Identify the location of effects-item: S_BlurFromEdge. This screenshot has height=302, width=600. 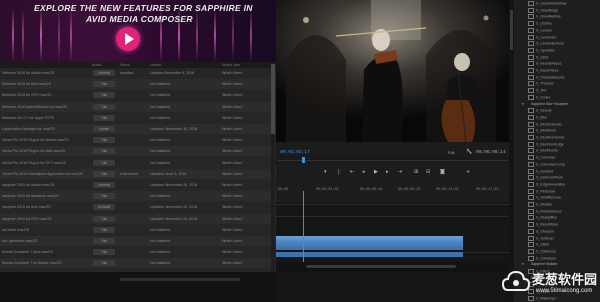
(546, 144).